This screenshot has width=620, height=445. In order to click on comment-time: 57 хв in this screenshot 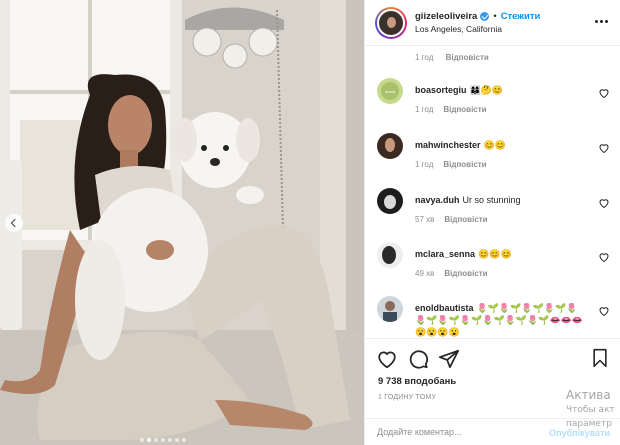, I will do `click(425, 219)`.